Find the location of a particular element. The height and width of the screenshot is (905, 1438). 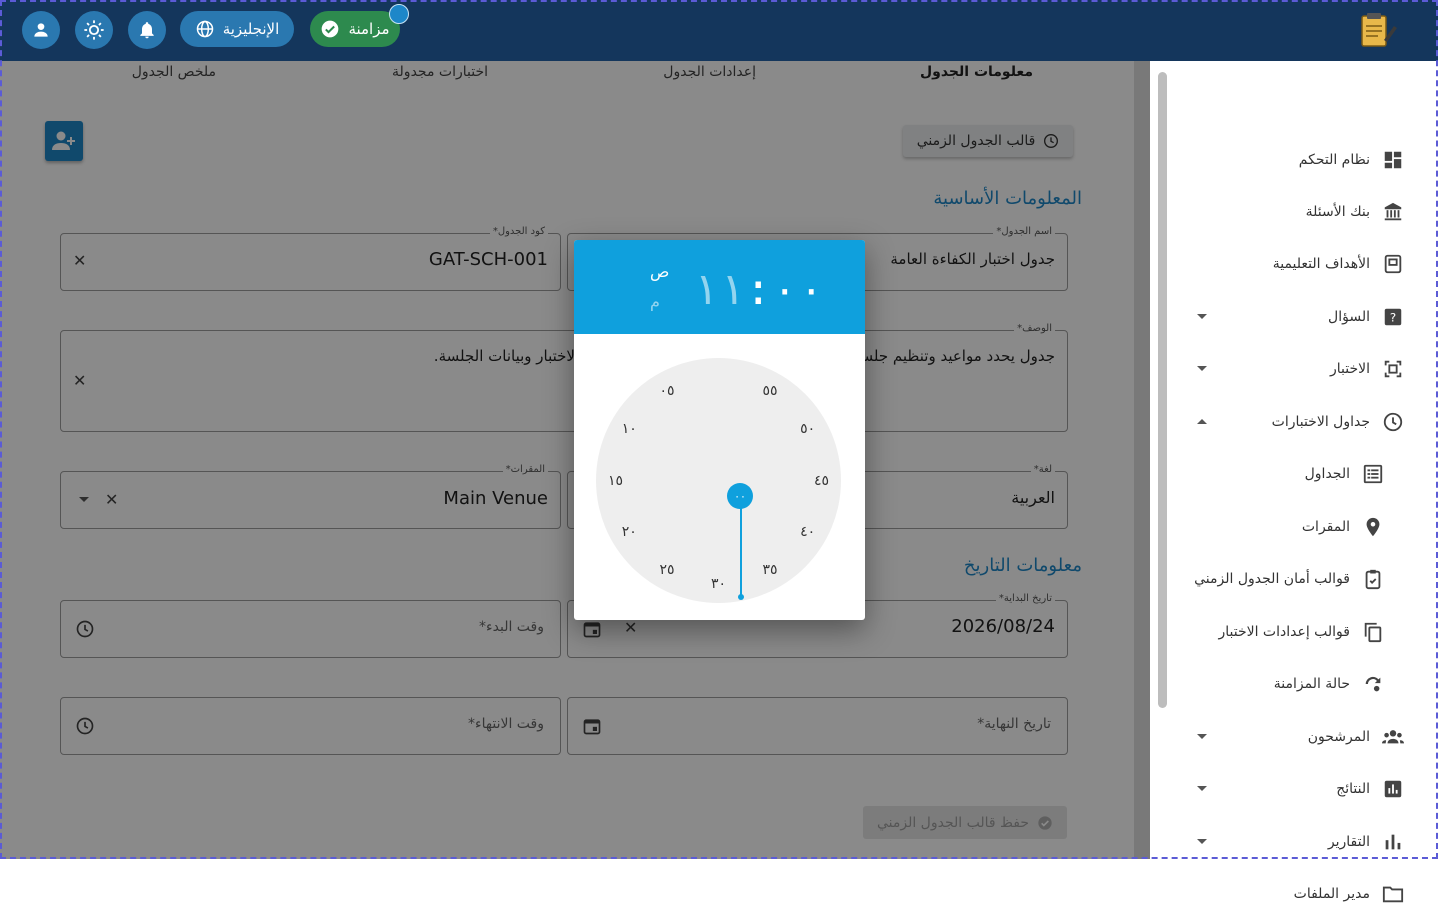

dial-number: ١٥ is located at coordinates (615, 481).